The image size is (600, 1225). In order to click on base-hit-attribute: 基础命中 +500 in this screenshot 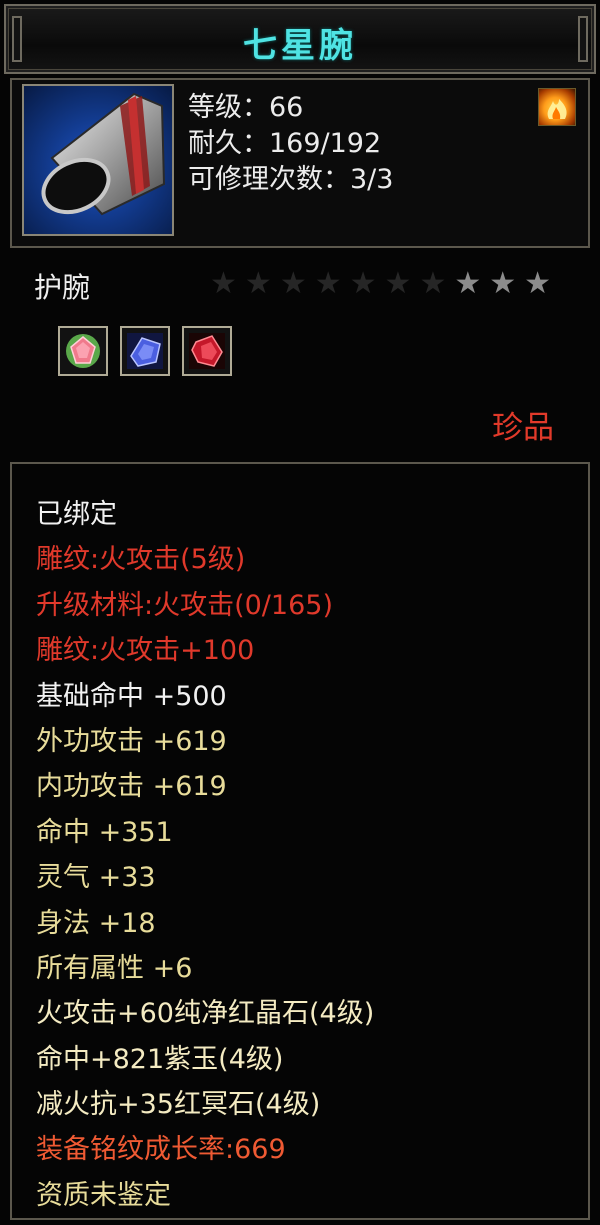, I will do `click(131, 696)`.